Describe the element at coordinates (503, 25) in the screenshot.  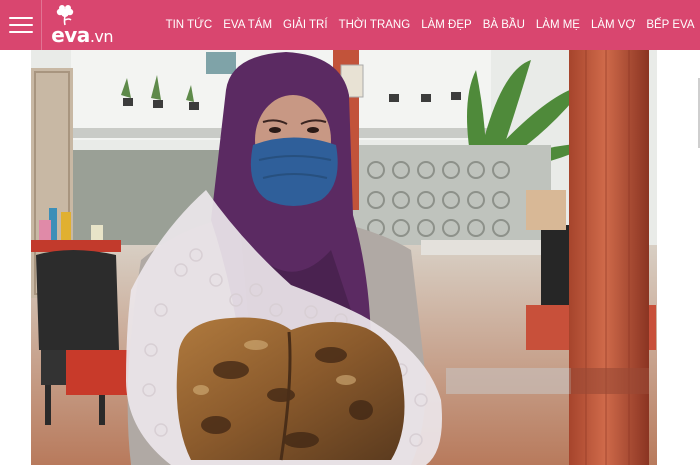
I see `nav-item-ba-bau: BÀ BẦU` at that location.